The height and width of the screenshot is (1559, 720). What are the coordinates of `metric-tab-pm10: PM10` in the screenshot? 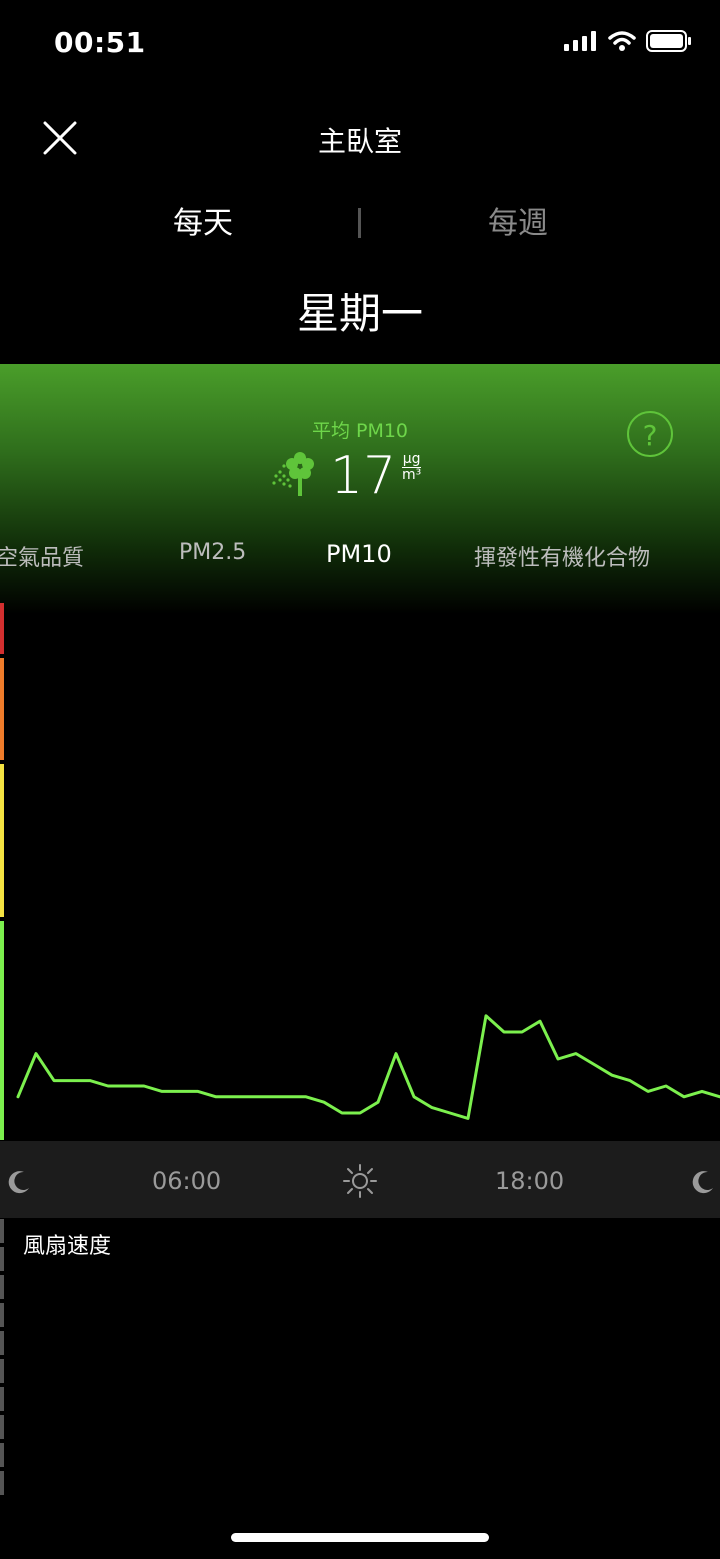 It's located at (359, 554).